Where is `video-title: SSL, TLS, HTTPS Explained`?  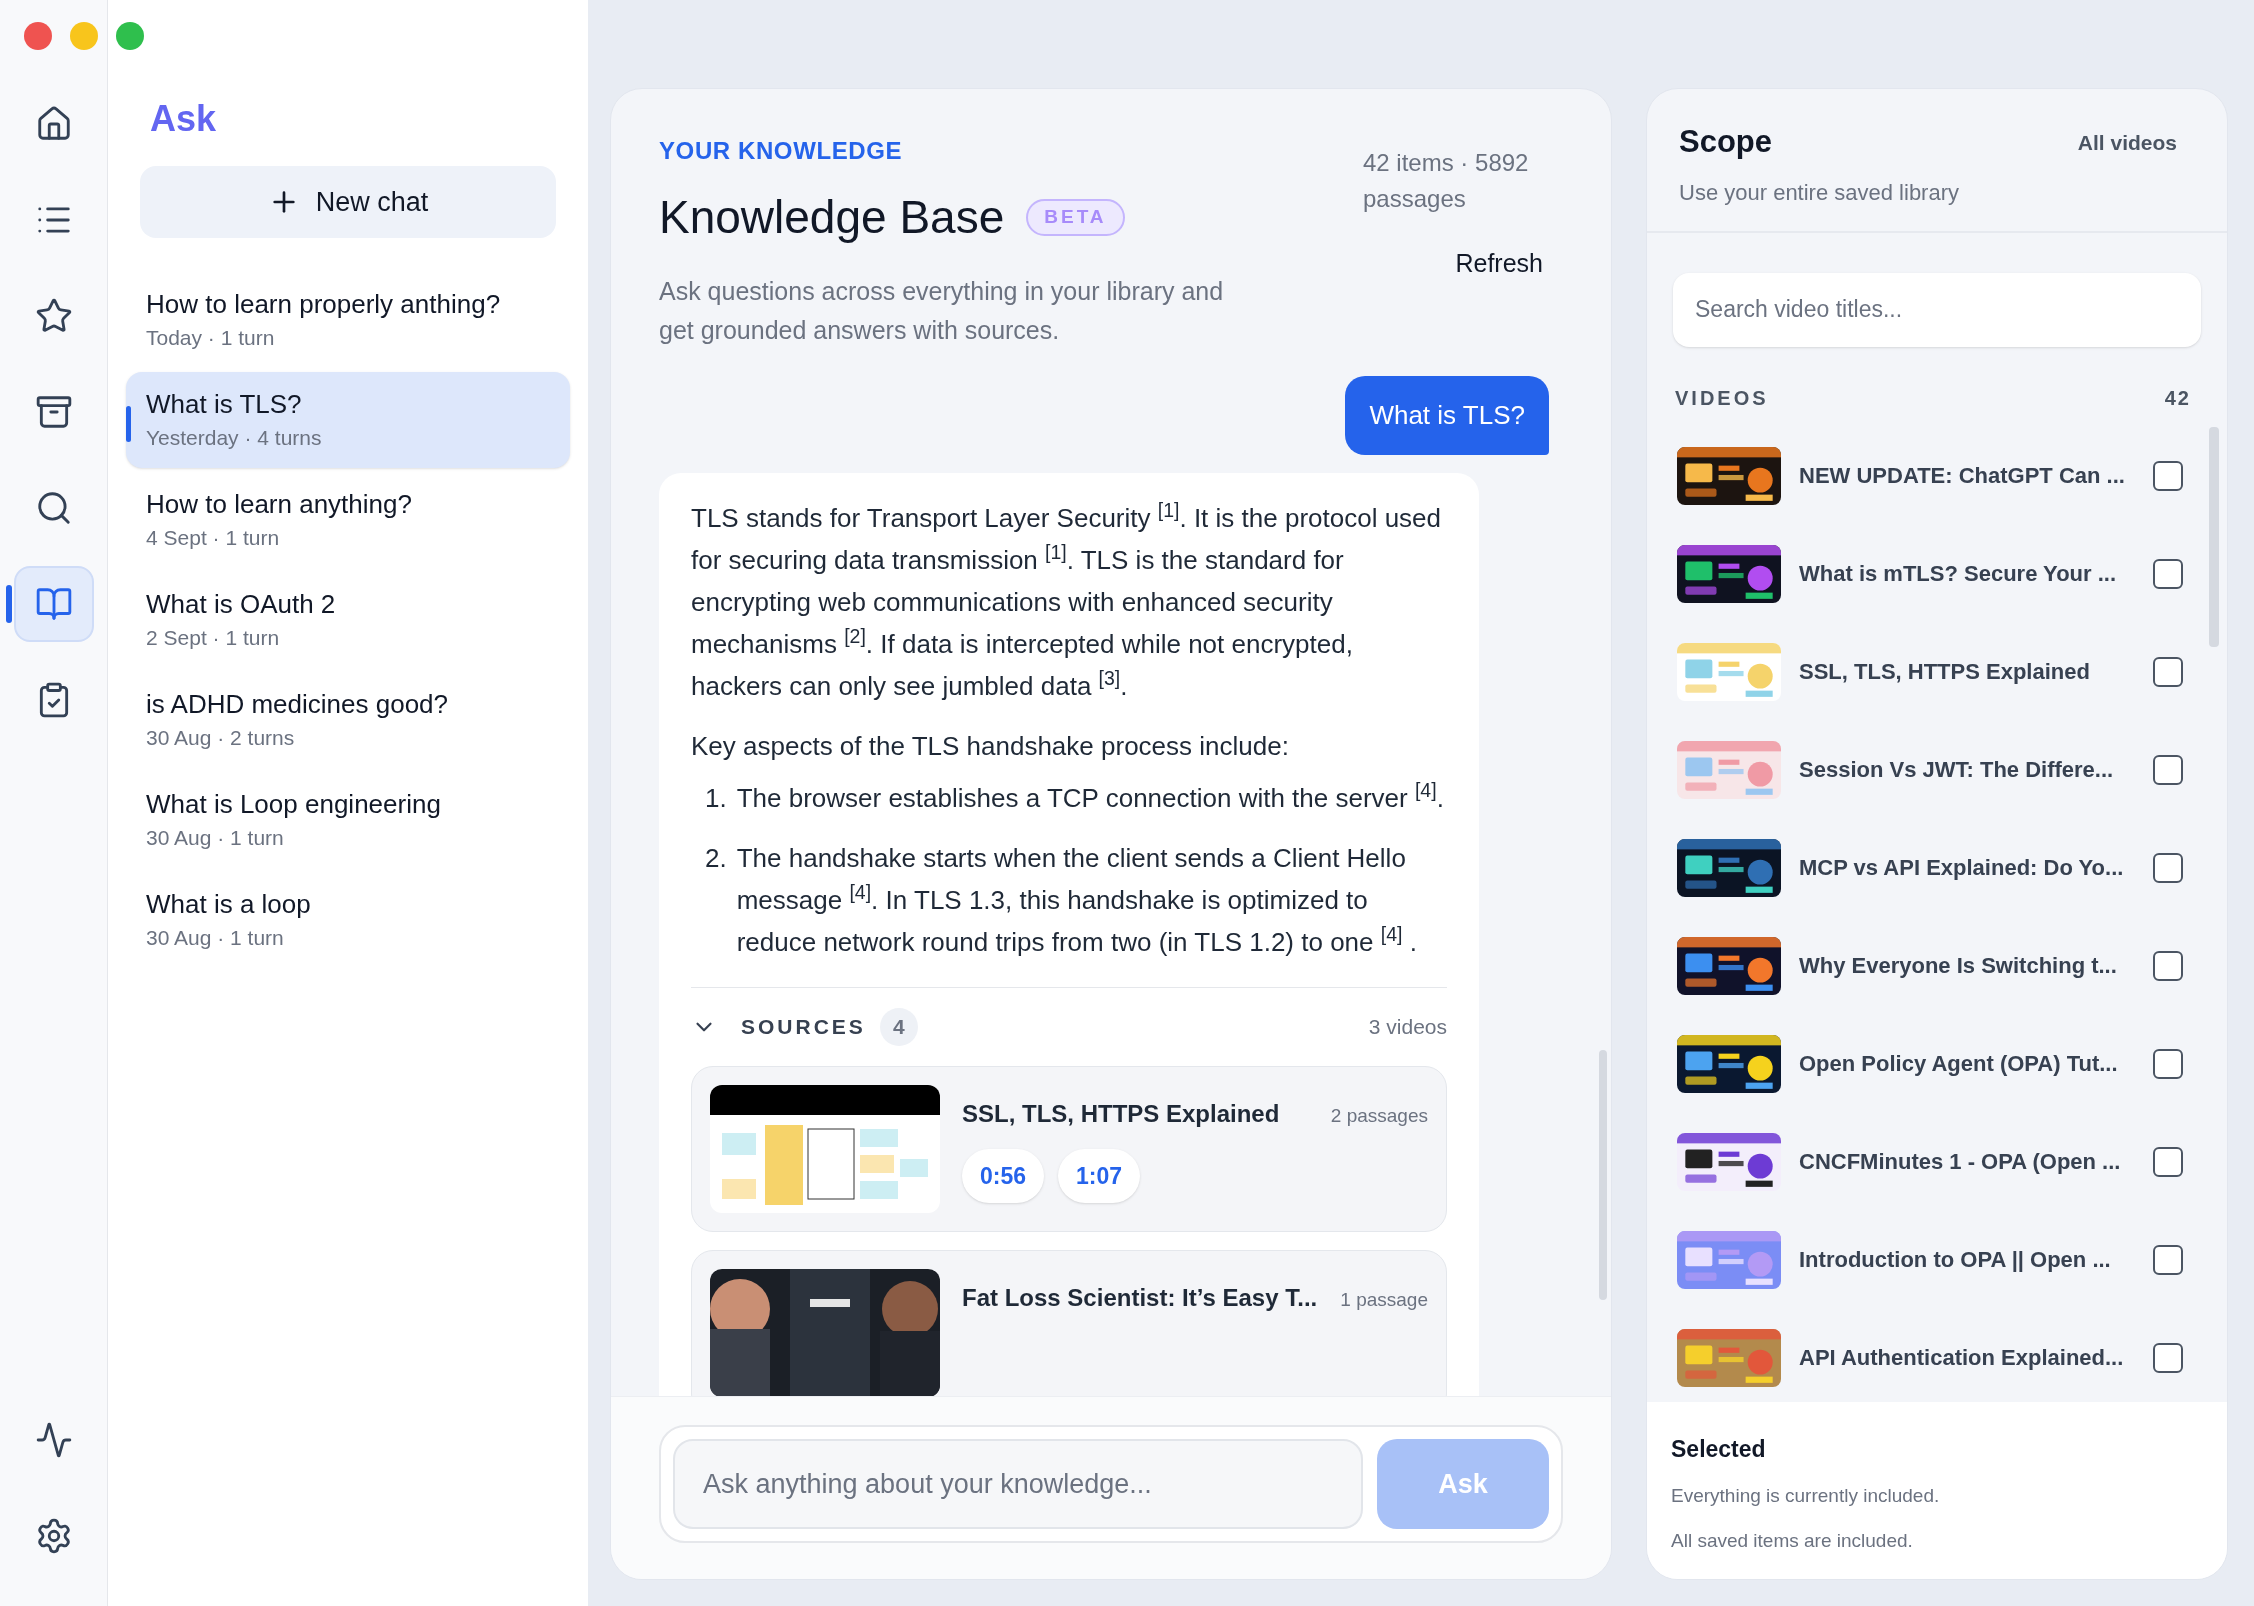 video-title: SSL, TLS, HTTPS Explained is located at coordinates (1945, 672).